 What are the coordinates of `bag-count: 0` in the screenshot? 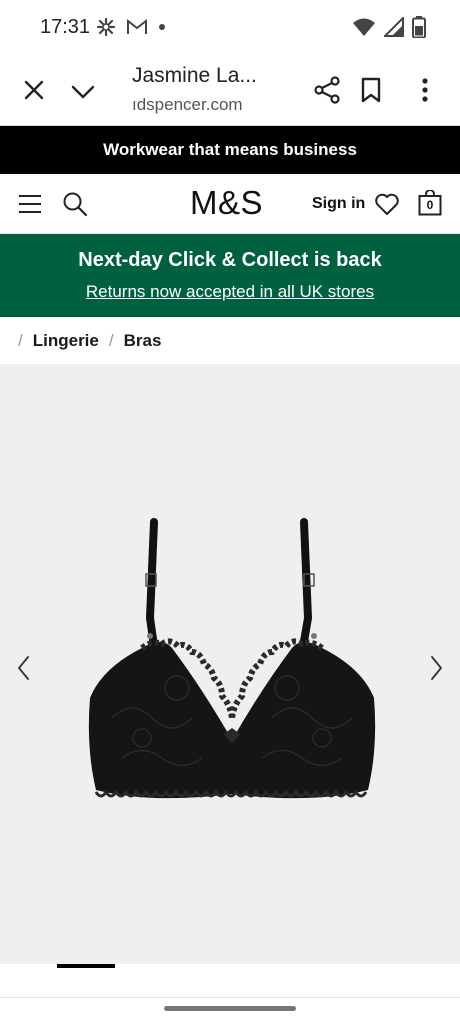 It's located at (430, 205).